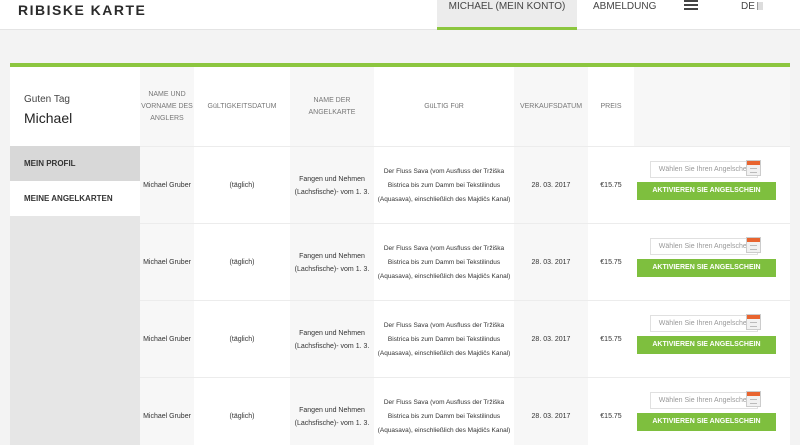 This screenshot has width=800, height=445. What do you see at coordinates (48, 118) in the screenshot?
I see `user-name: Michael` at bounding box center [48, 118].